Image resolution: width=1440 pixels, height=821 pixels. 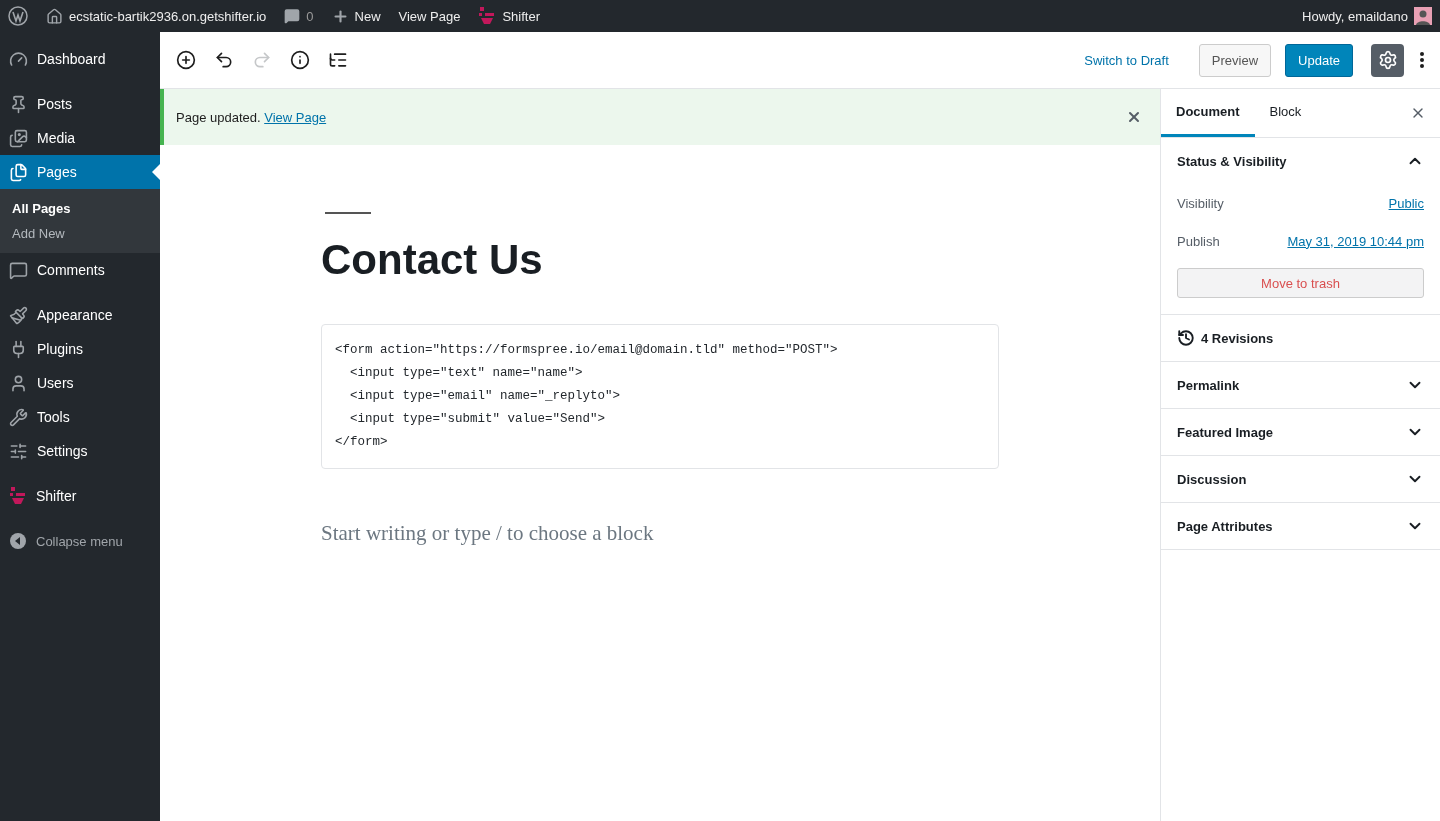 What do you see at coordinates (1186, 338) in the screenshot?
I see `history-icon` at bounding box center [1186, 338].